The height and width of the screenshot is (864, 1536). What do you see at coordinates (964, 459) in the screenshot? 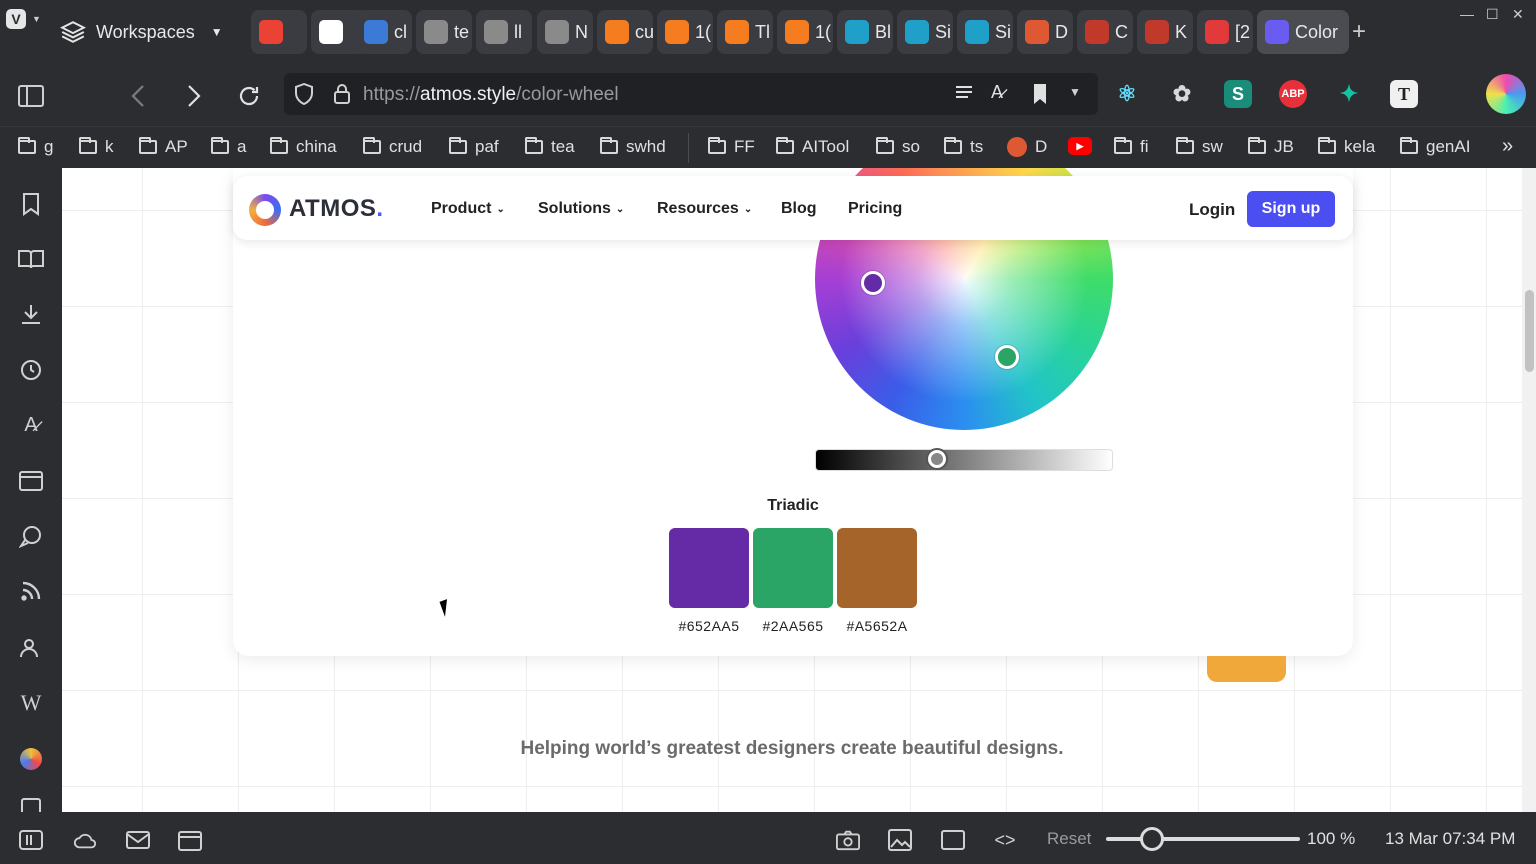
I see `brightness-slider` at bounding box center [964, 459].